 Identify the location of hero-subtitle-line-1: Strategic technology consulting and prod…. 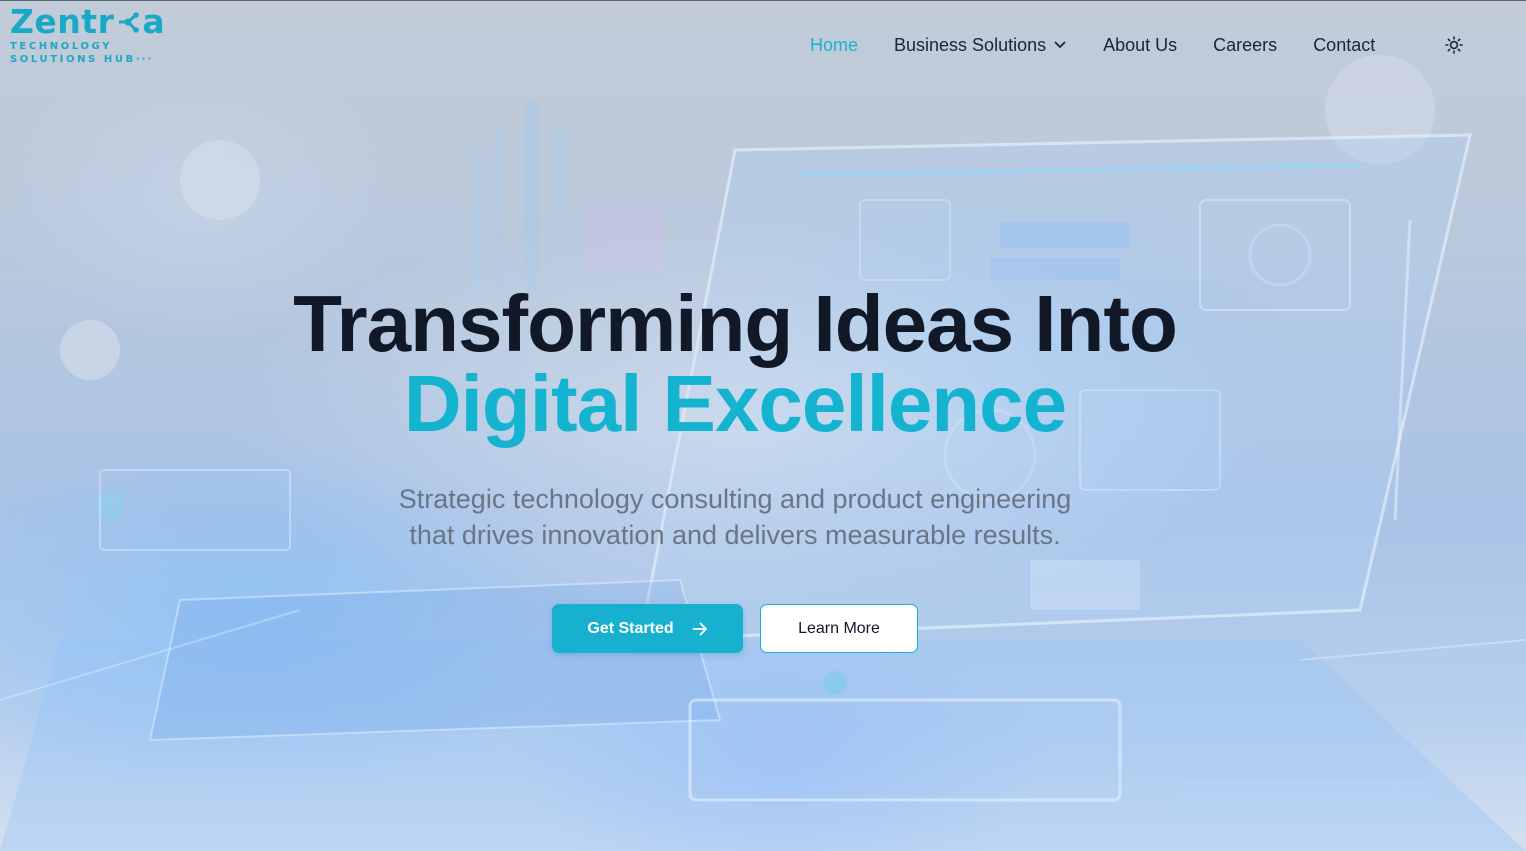
(735, 499).